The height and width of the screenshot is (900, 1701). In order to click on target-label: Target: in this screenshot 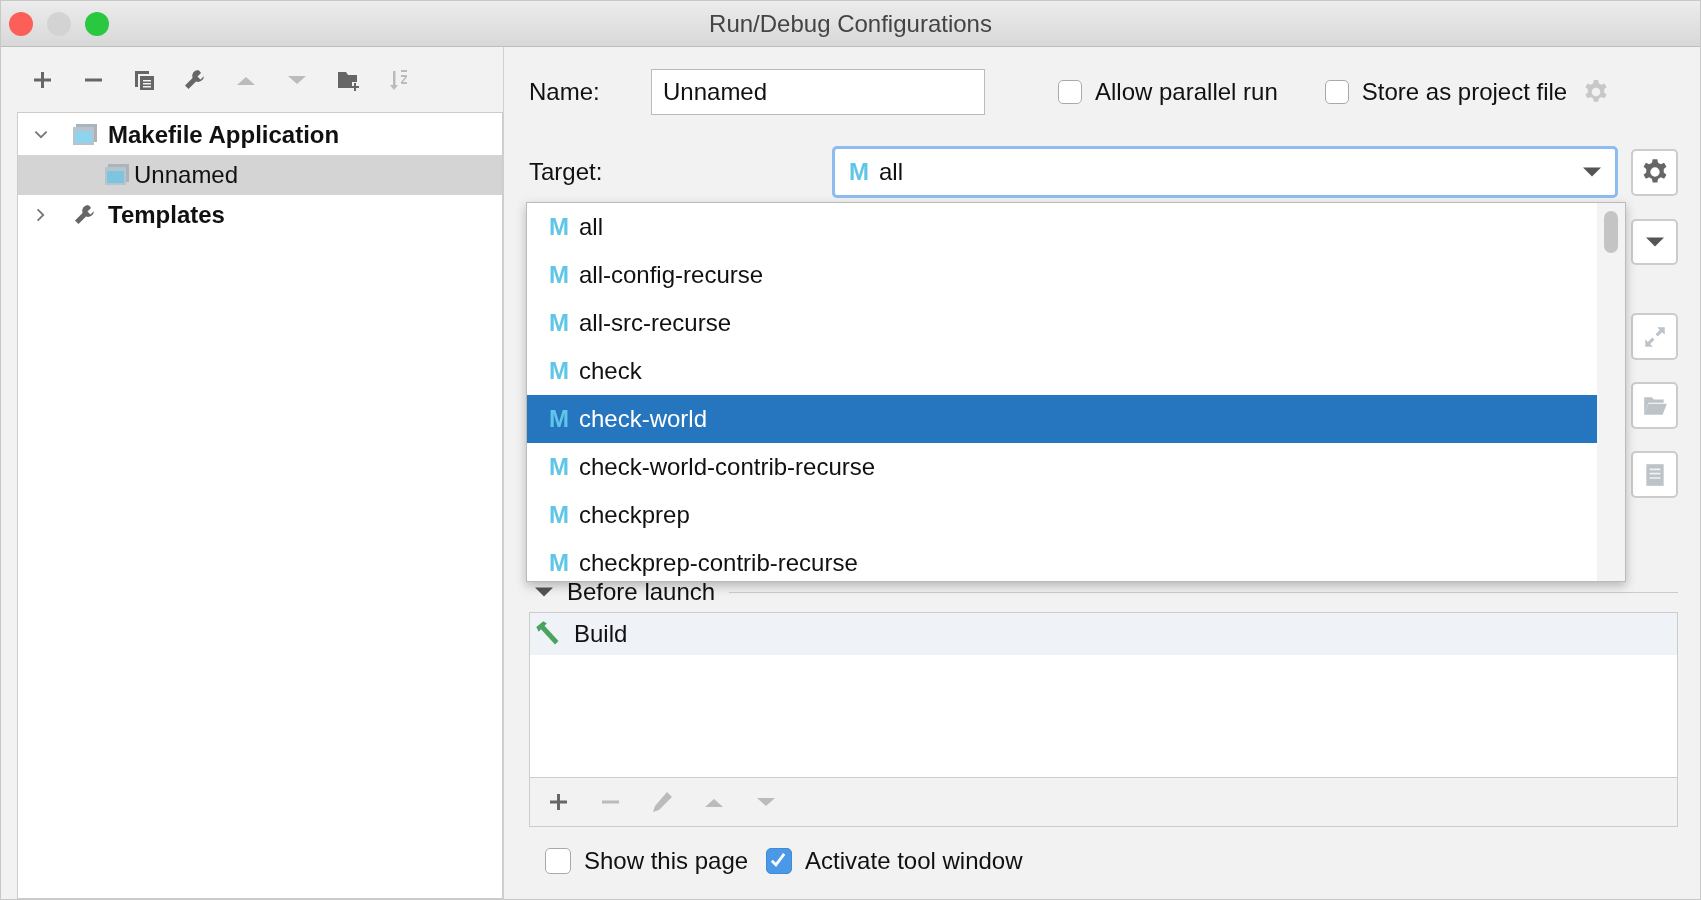, I will do `click(566, 172)`.